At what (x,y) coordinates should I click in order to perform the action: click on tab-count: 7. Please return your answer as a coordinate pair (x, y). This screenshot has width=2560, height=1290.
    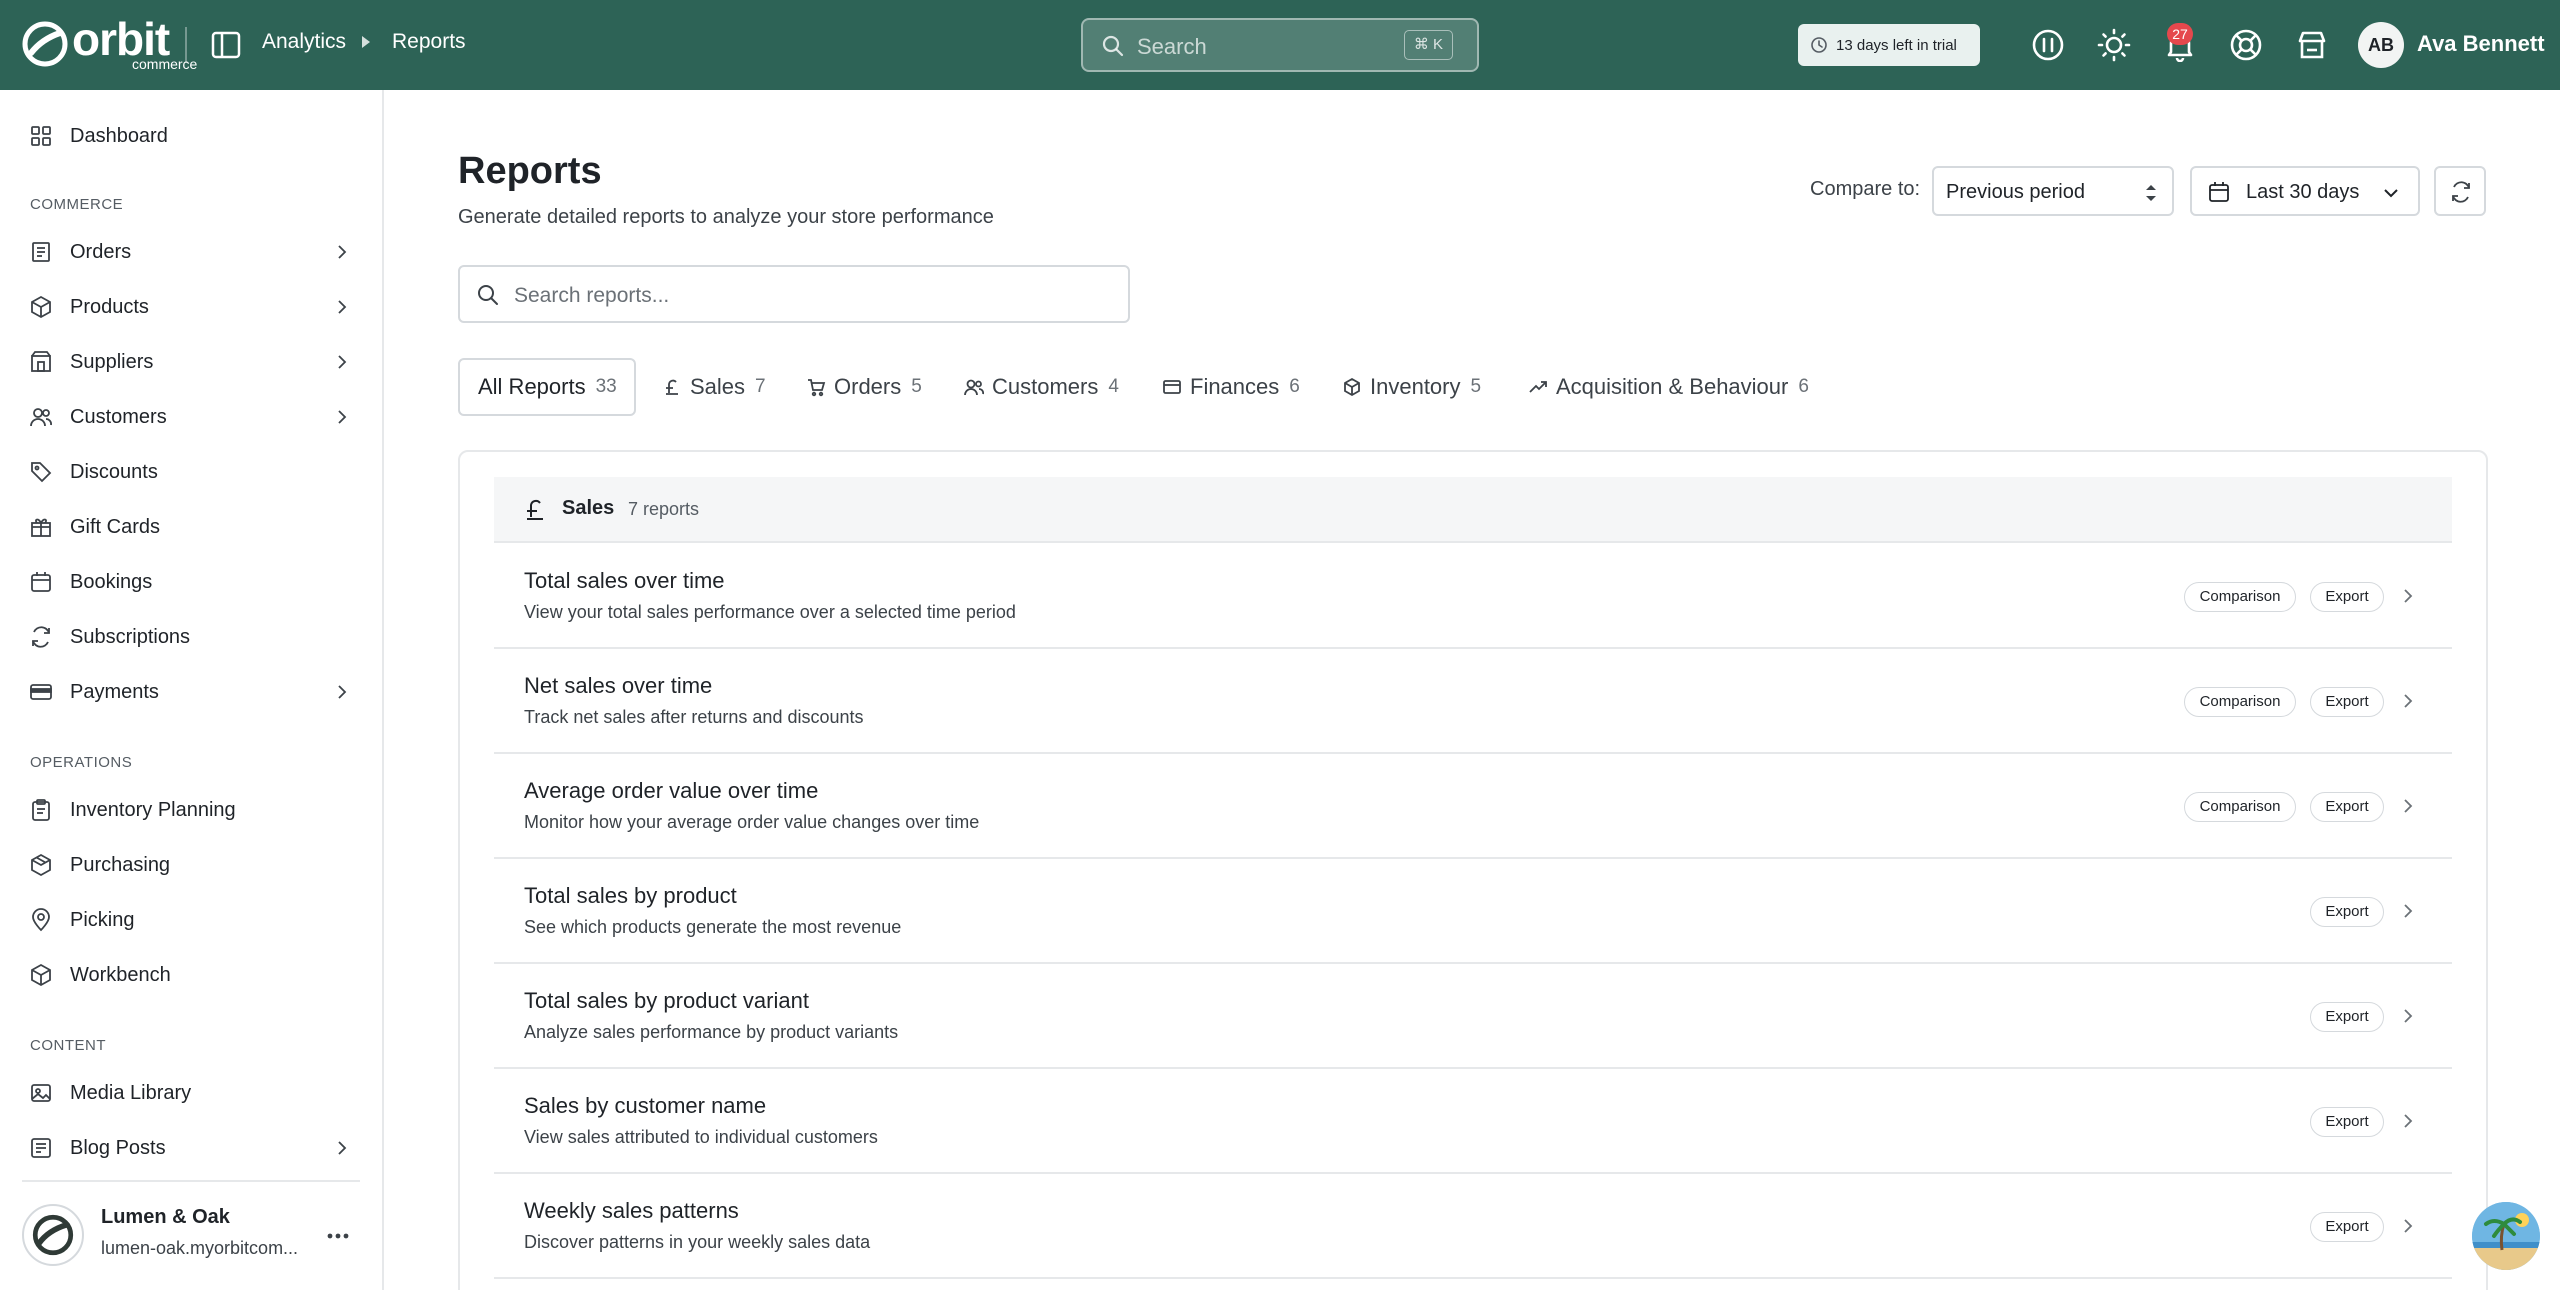
    Looking at the image, I should click on (760, 386).